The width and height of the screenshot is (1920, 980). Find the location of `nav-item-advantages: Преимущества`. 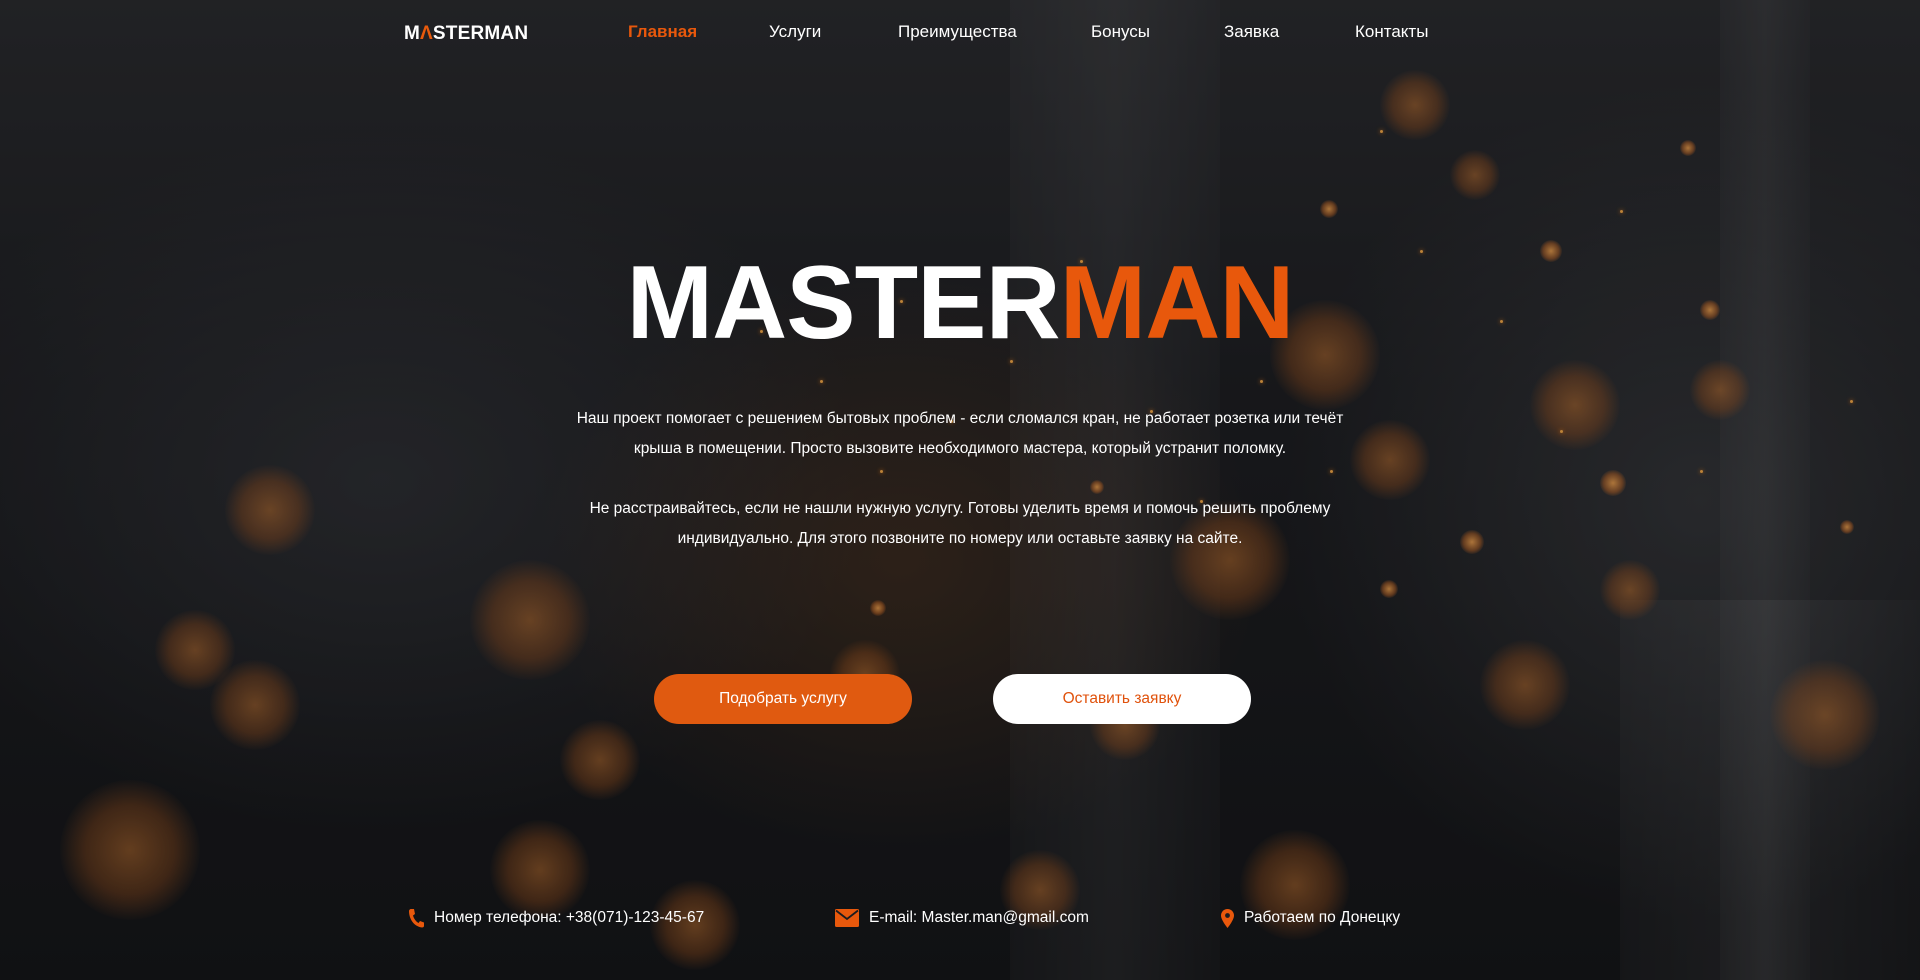

nav-item-advantages: Преимущества is located at coordinates (957, 32).